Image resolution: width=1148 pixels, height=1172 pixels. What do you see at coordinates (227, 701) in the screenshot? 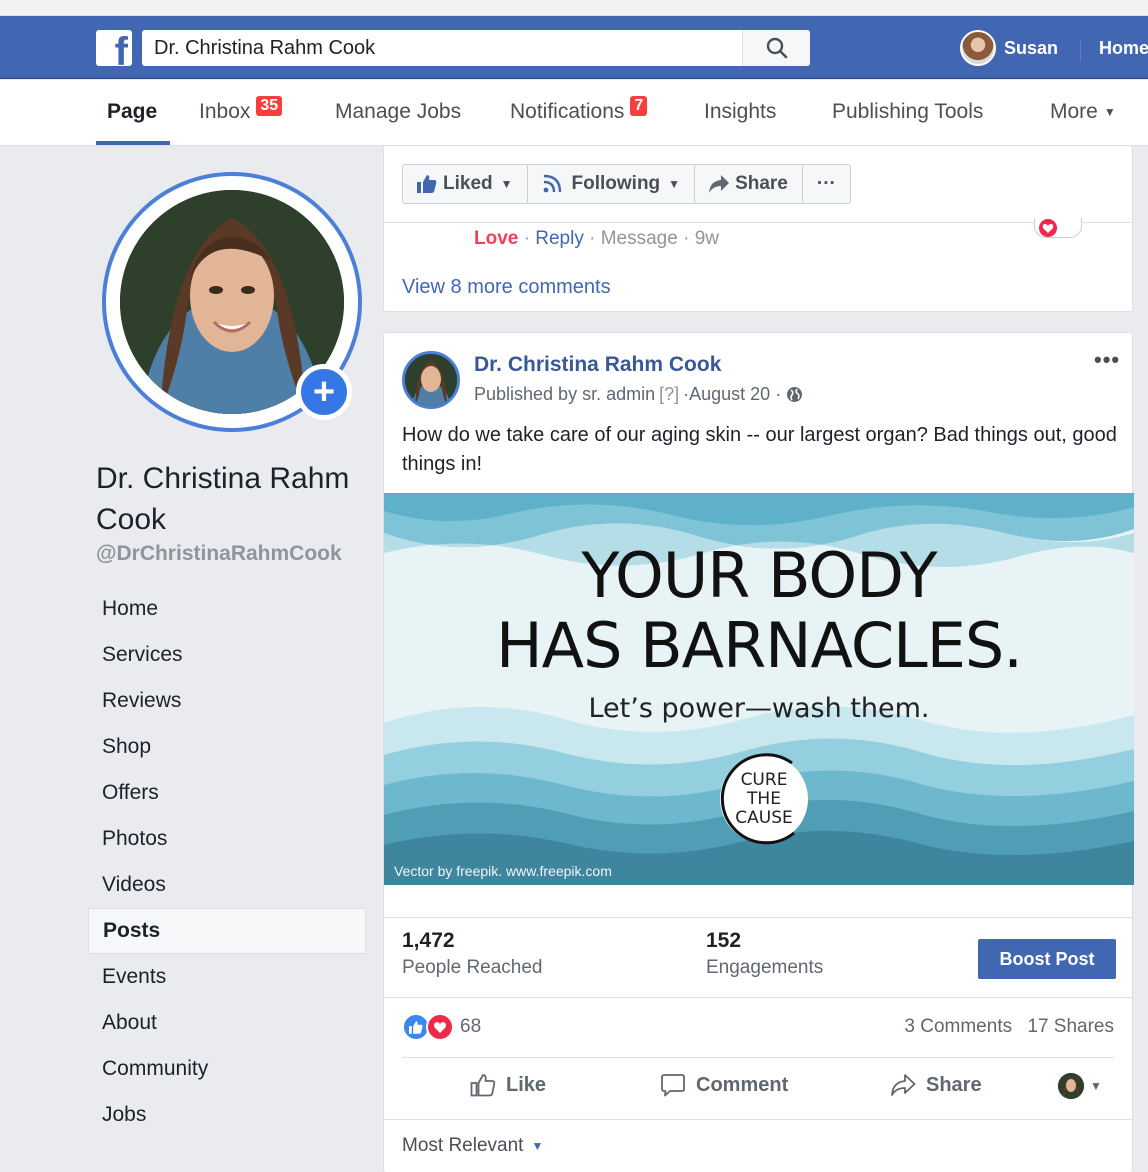
I see `sidebar-item-reviews: Reviews` at bounding box center [227, 701].